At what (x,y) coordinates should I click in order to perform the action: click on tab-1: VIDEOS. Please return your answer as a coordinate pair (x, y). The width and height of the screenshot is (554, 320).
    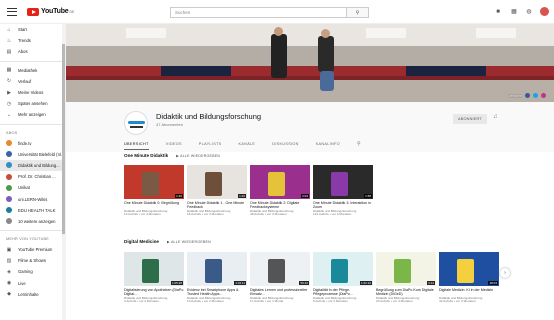
    Looking at the image, I should click on (174, 144).